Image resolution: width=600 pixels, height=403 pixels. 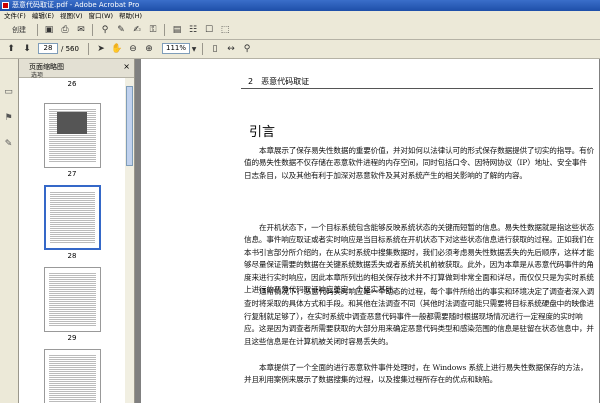 I want to click on acrobat-app-icon, so click(x=5, y=5).